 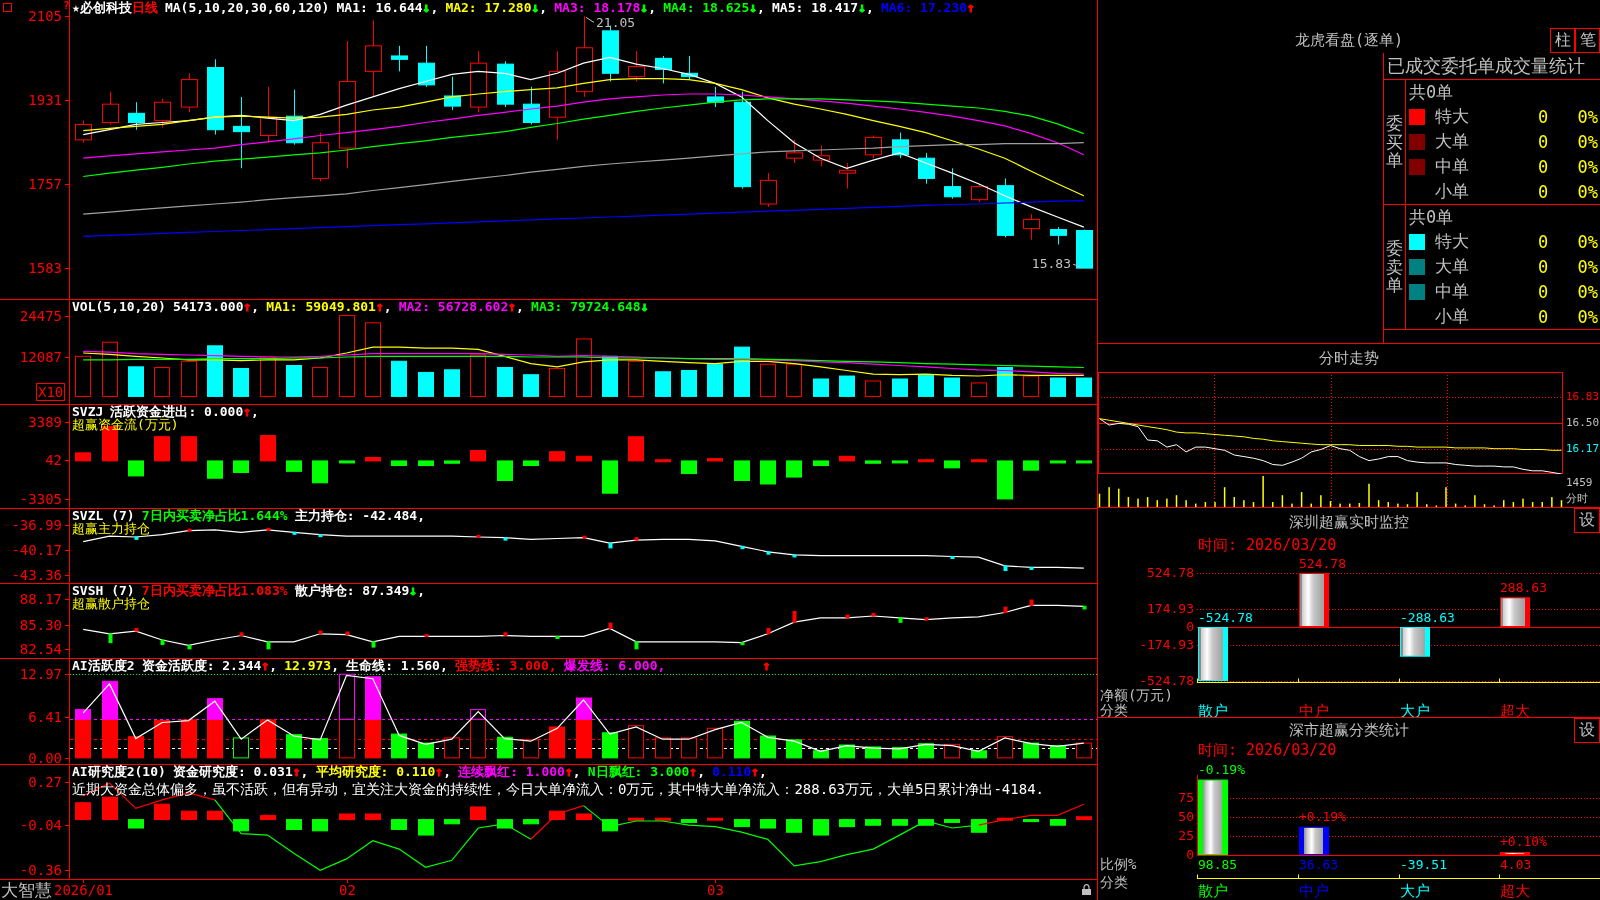 What do you see at coordinates (924, 7) in the screenshot?
I see `indicator-value: MA6: 17.230` at bounding box center [924, 7].